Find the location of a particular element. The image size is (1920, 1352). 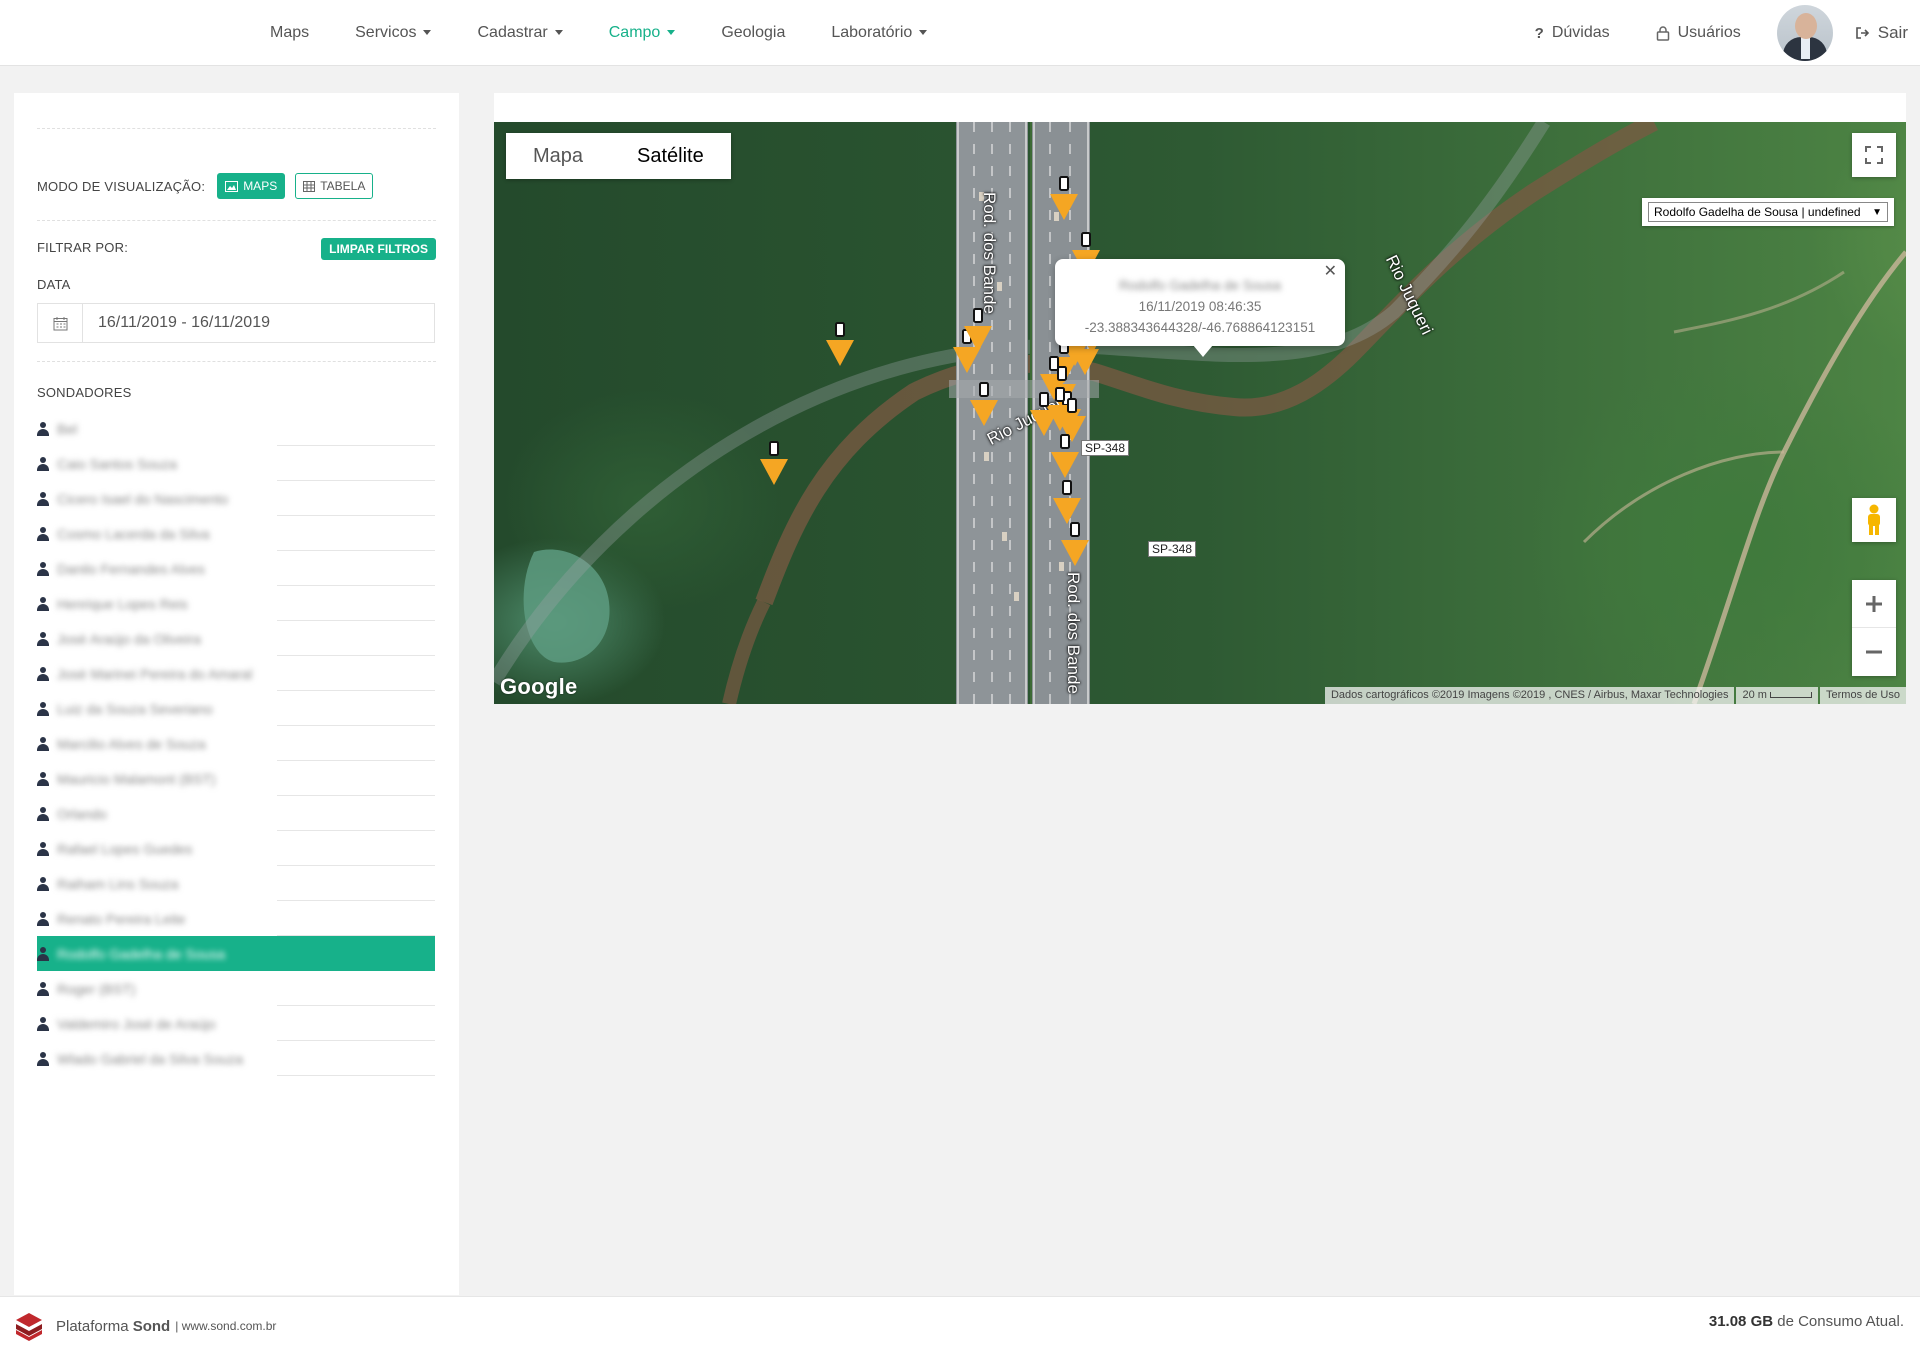

map-type-map-button: Mapa is located at coordinates (558, 156).